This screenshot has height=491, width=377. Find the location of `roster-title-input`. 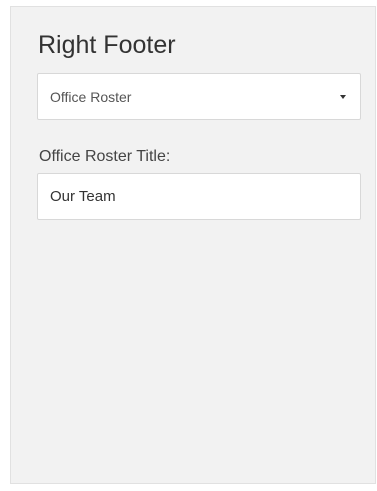

roster-title-input is located at coordinates (199, 196).